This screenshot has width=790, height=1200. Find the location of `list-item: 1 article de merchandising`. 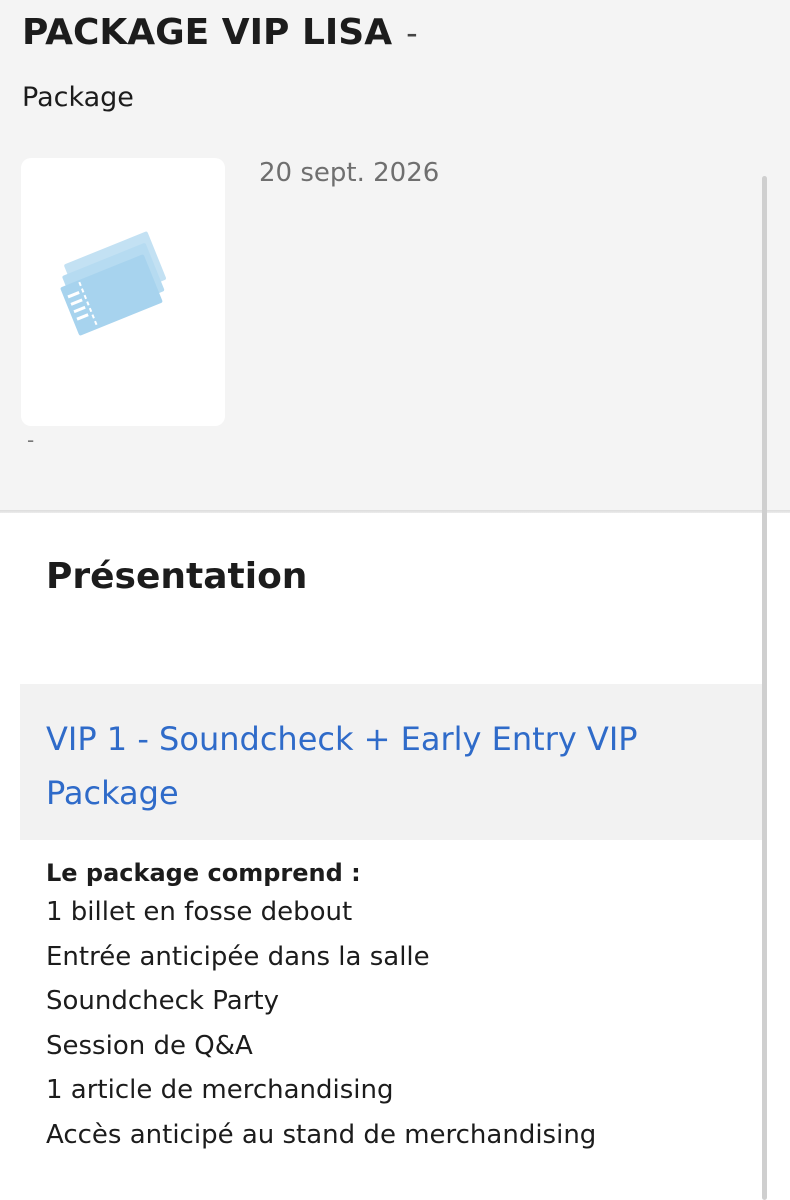

list-item: 1 article de merchandising is located at coordinates (220, 1090).